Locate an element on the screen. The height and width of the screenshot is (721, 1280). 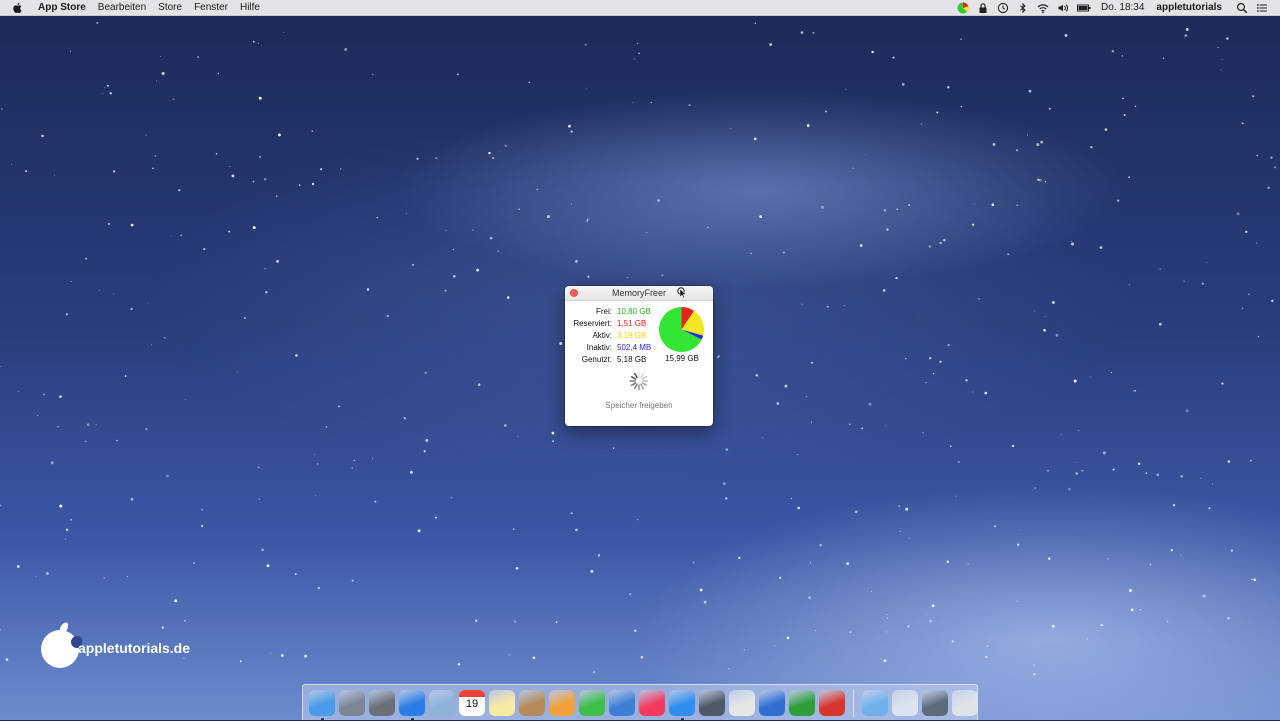
dock-safari-icon is located at coordinates (412, 705).